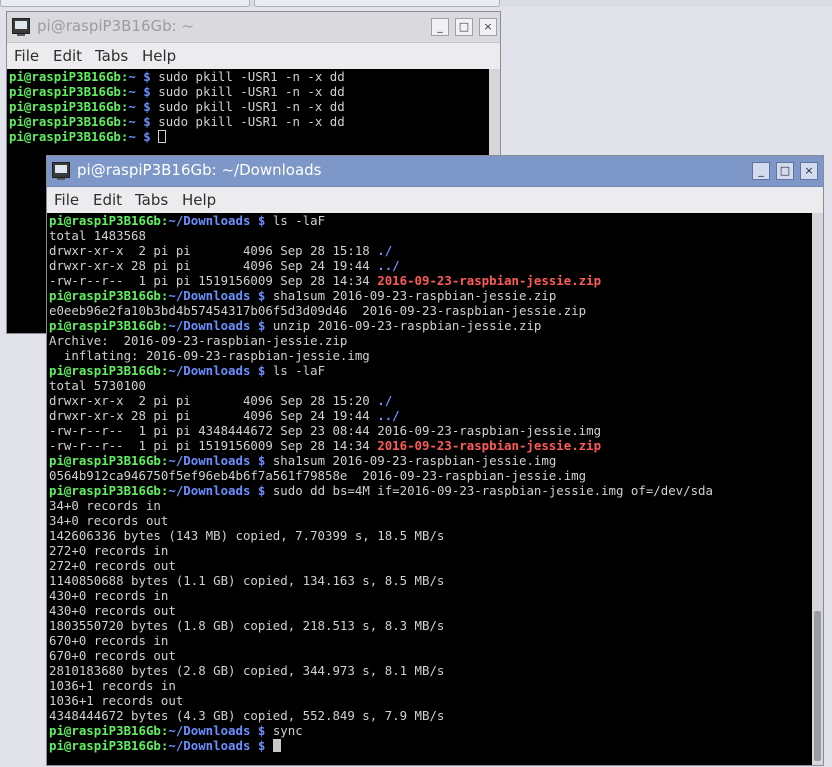 This screenshot has height=767, width=832. Describe the element at coordinates (429, 505) in the screenshot. I see `terminal-line: 34+0 records in` at that location.